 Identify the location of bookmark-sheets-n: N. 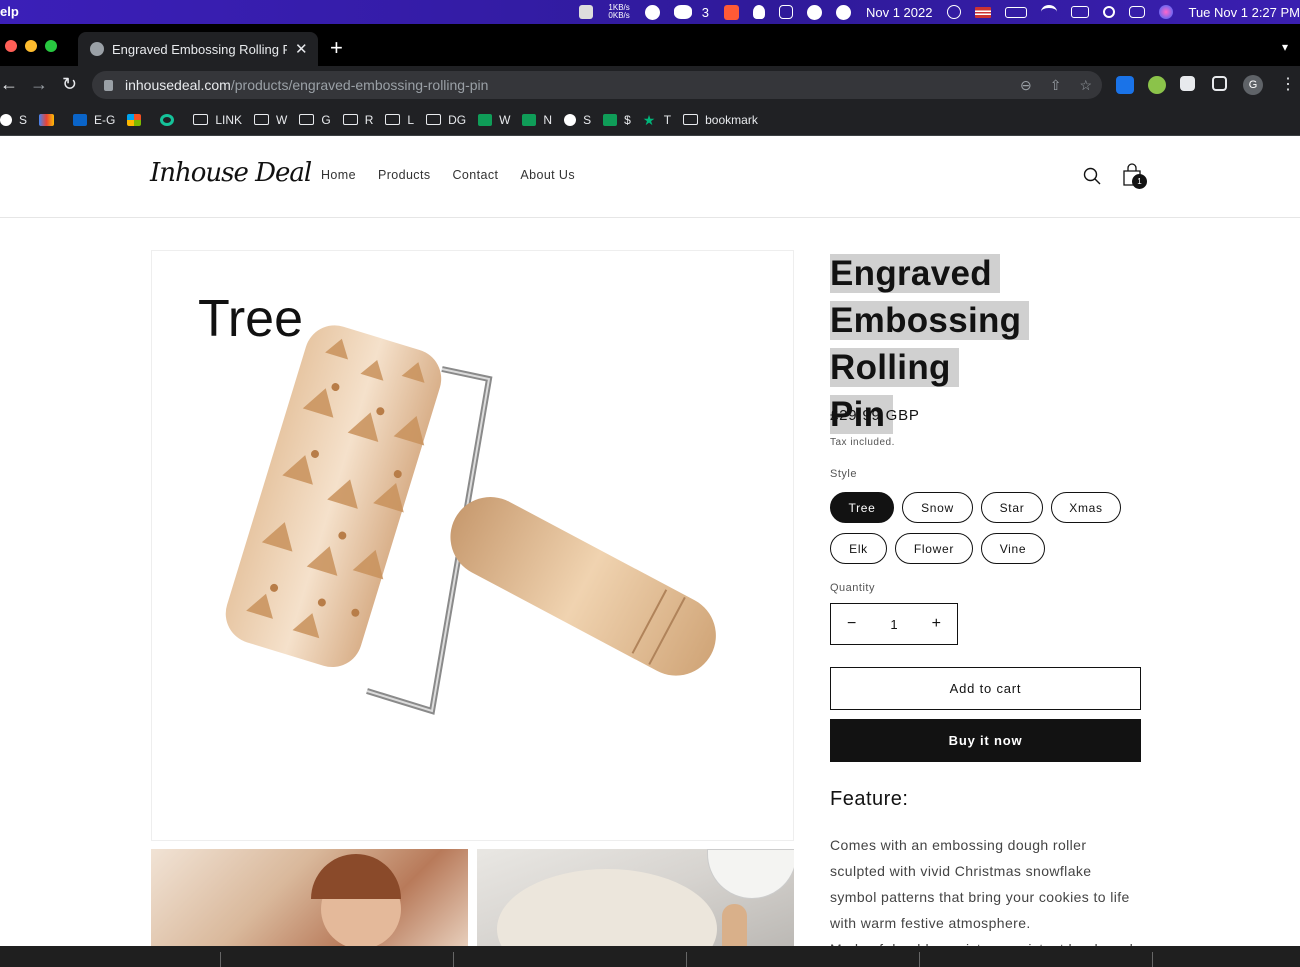
(537, 120).